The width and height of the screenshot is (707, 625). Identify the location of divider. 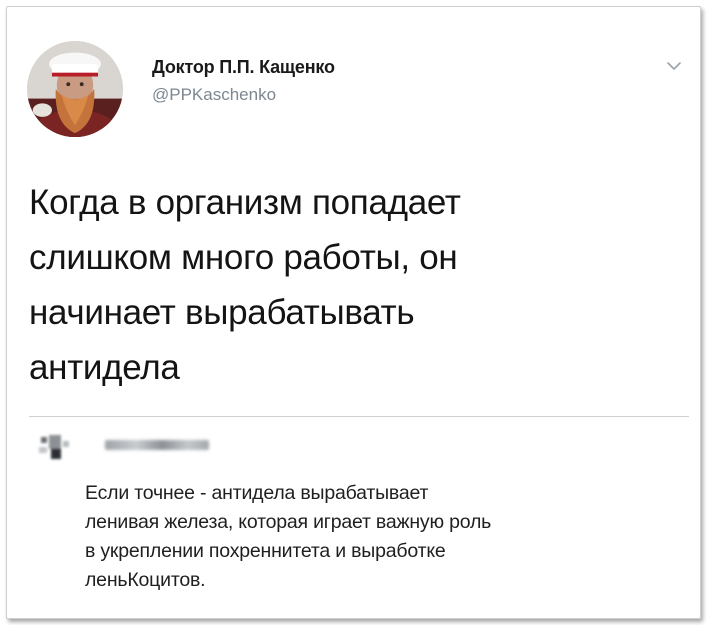
(359, 416).